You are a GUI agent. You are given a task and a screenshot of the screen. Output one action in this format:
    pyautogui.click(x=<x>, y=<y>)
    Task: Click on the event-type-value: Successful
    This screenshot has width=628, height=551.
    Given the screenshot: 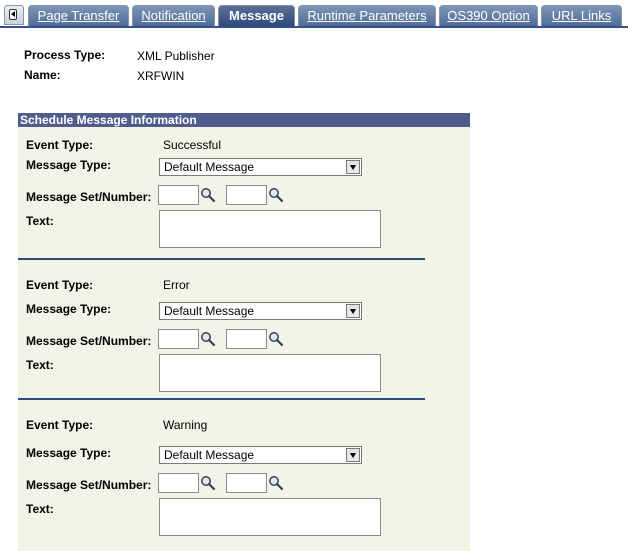 What is the action you would take?
    pyautogui.click(x=192, y=145)
    